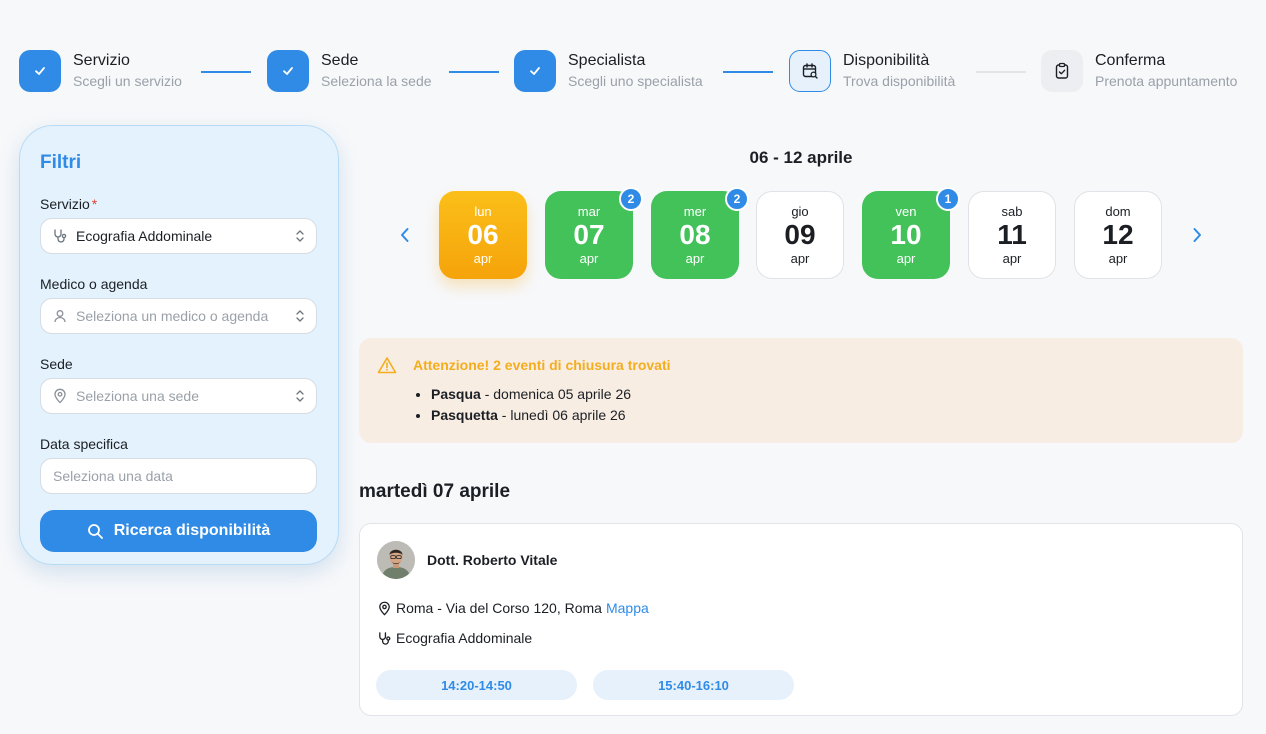 Image resolution: width=1266 pixels, height=734 pixels. Describe the element at coordinates (340, 60) in the screenshot. I see `step-title: Sede` at that location.